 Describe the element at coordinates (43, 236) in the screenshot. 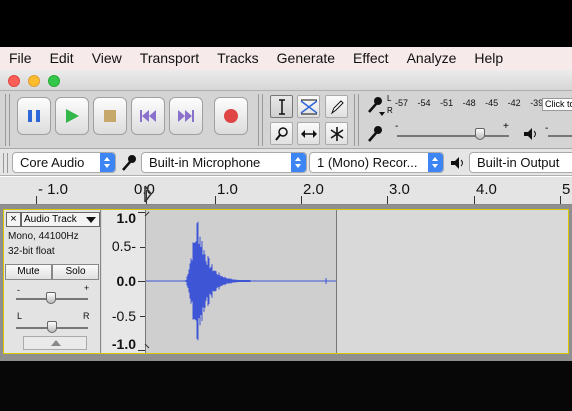

I see `track-format-info: Mono, 44100Hz` at that location.